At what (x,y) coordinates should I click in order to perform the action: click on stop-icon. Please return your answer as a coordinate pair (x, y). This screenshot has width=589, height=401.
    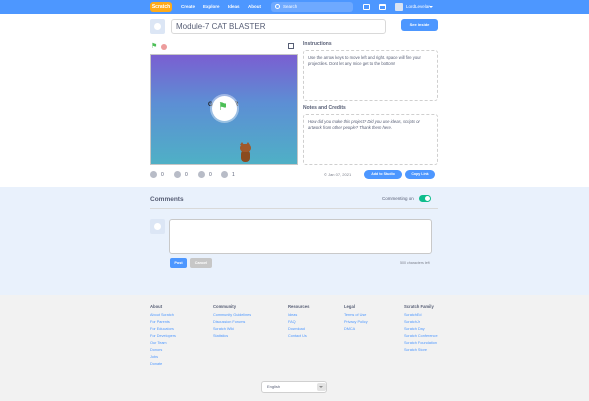
    Looking at the image, I should click on (164, 47).